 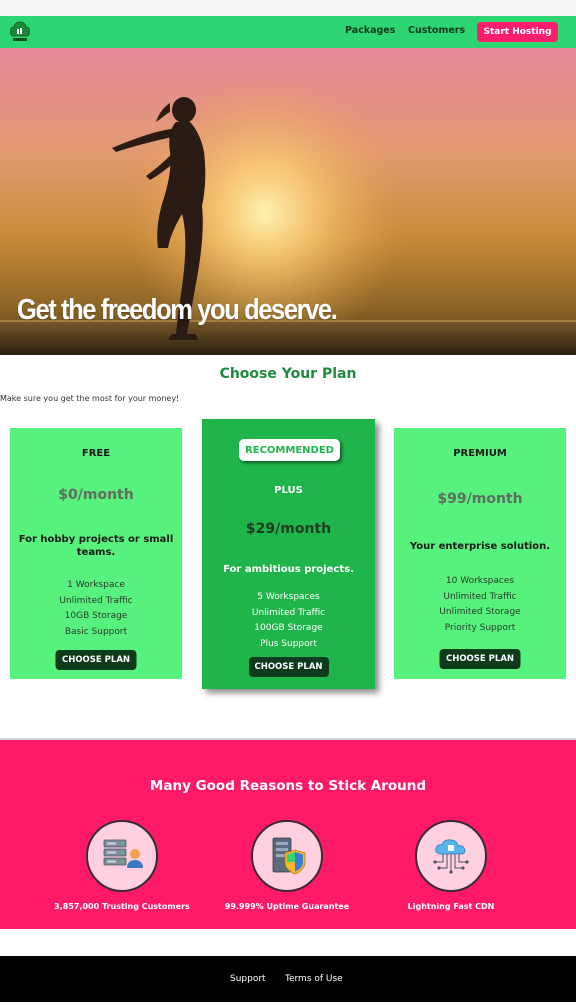 I want to click on plan-feature: Plus Support, so click(x=288, y=643).